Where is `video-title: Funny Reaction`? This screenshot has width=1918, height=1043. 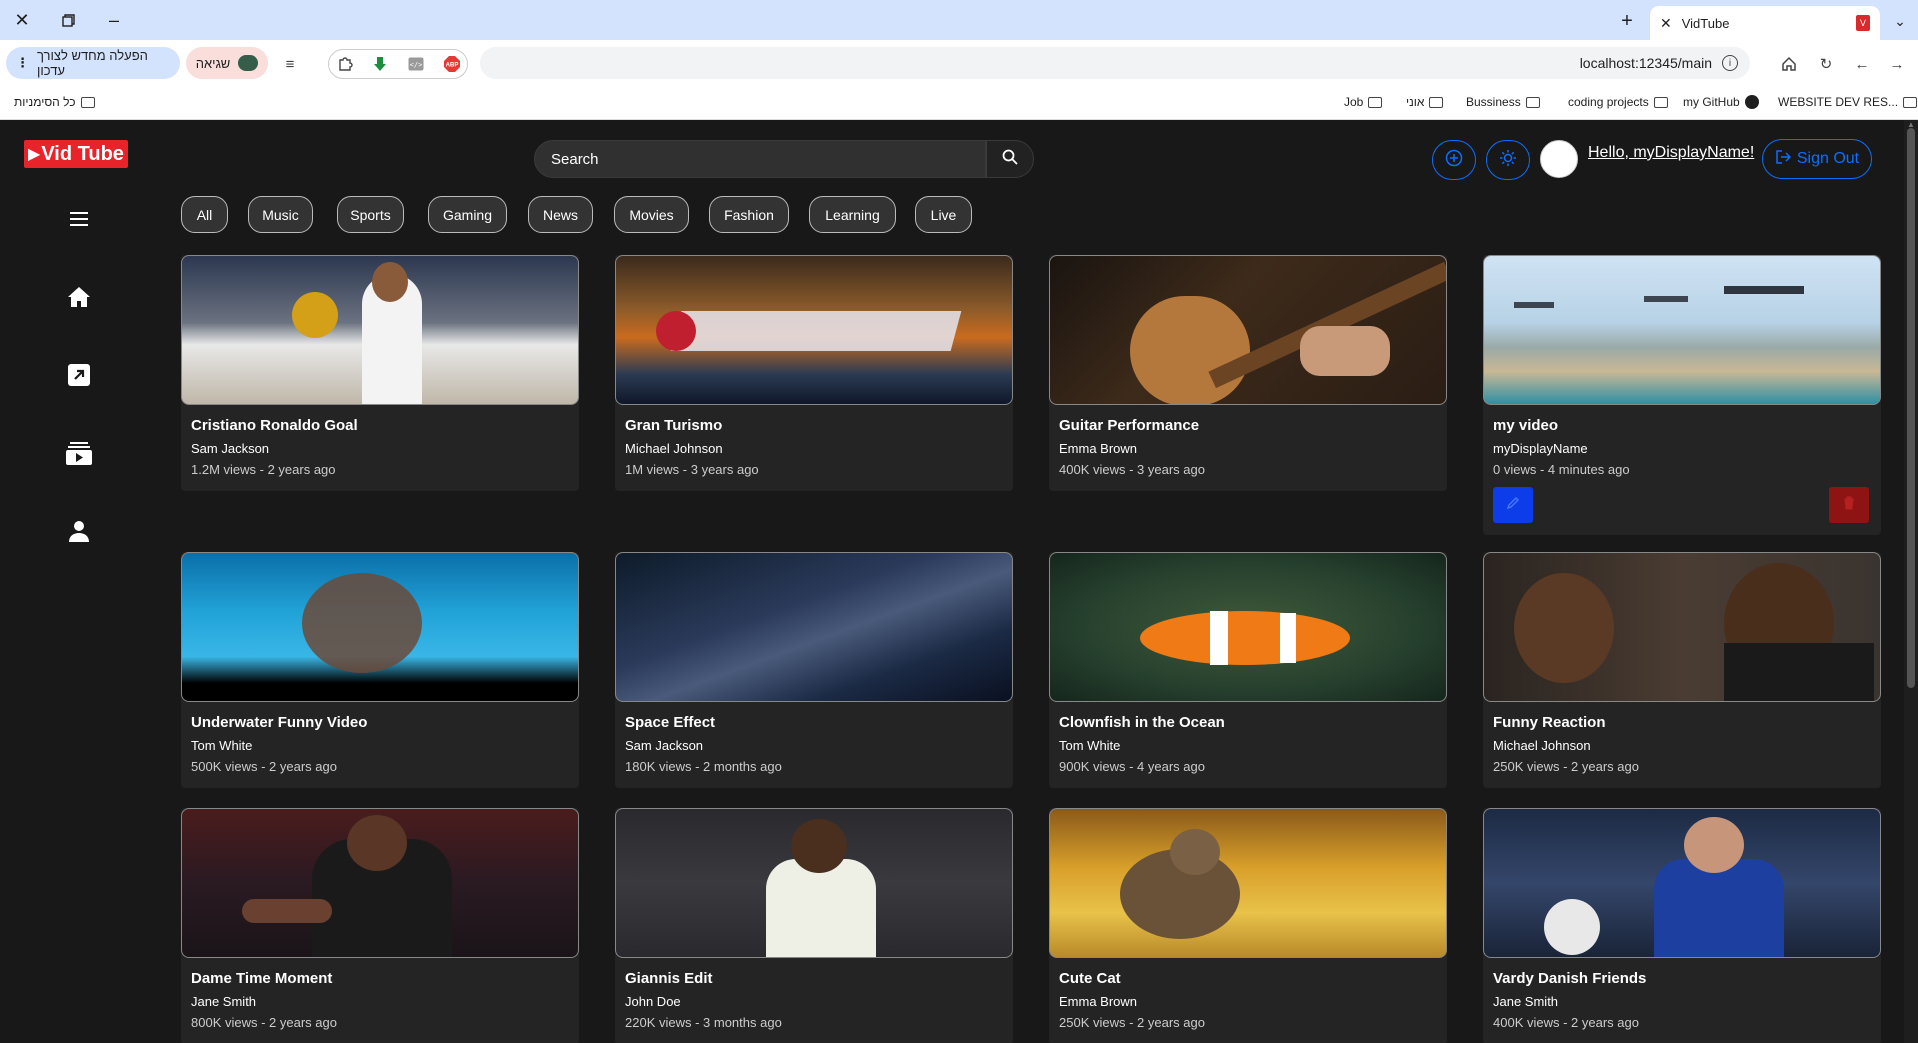
video-title: Funny Reaction is located at coordinates (1549, 722).